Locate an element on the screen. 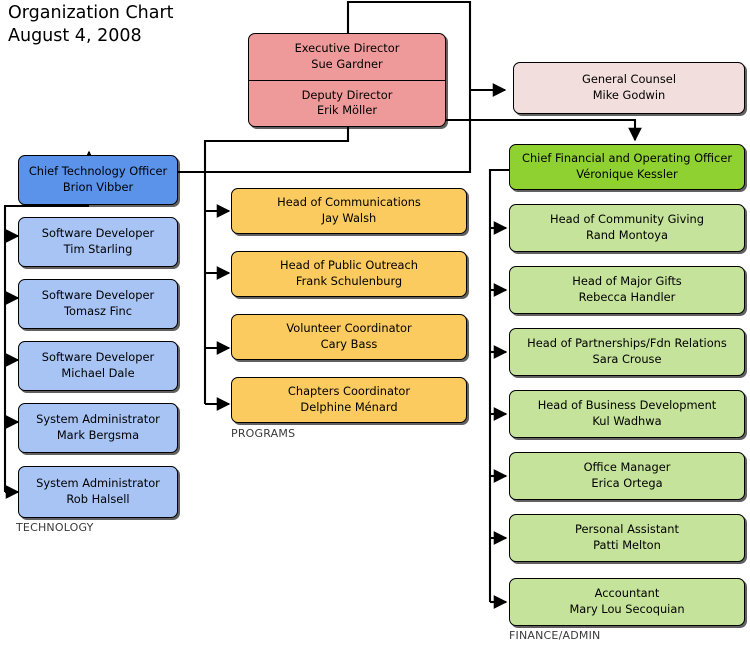  role-label: Head of Partnerships/Fdn Relations is located at coordinates (627, 343).